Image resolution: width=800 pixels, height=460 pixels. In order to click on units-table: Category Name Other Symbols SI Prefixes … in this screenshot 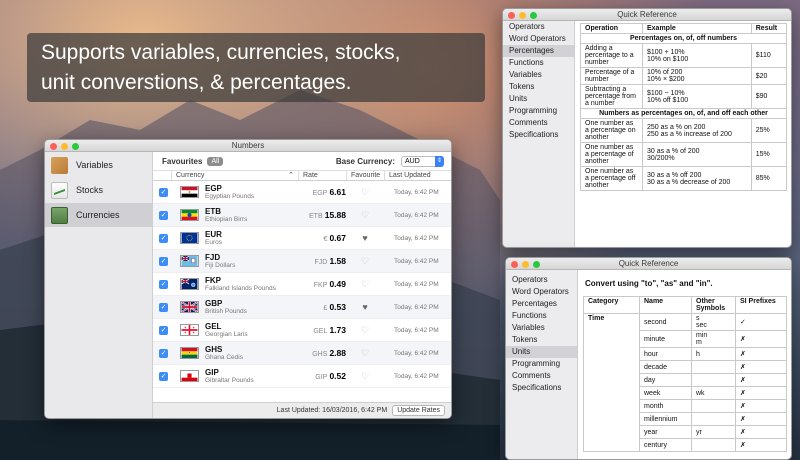, I will do `click(685, 374)`.